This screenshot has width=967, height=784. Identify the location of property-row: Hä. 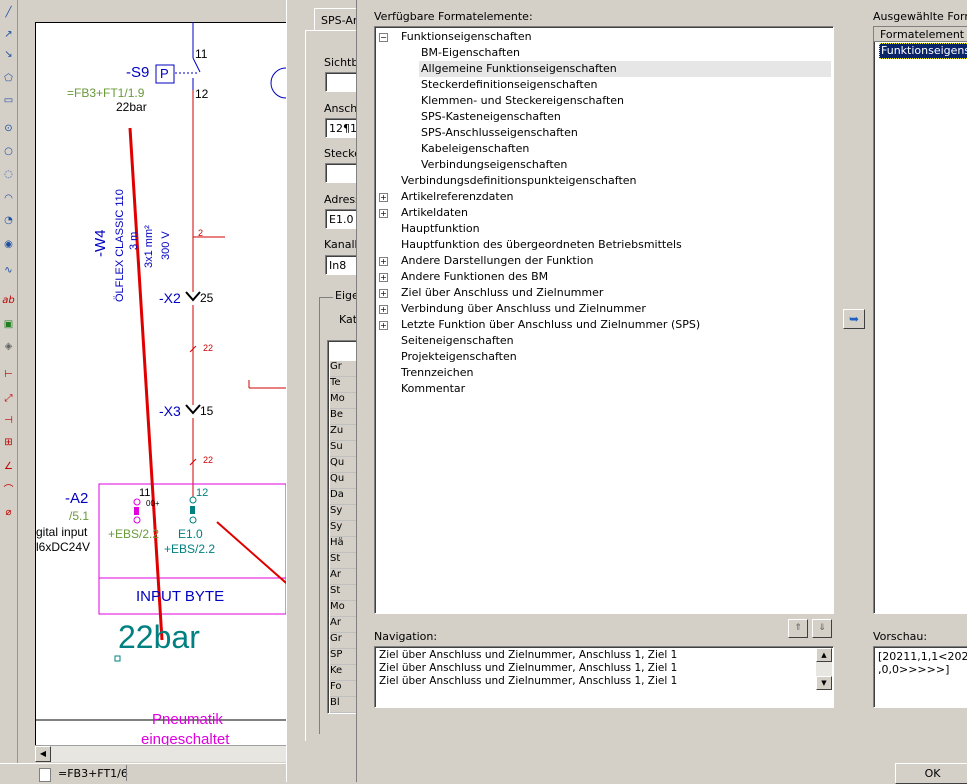
(344, 545).